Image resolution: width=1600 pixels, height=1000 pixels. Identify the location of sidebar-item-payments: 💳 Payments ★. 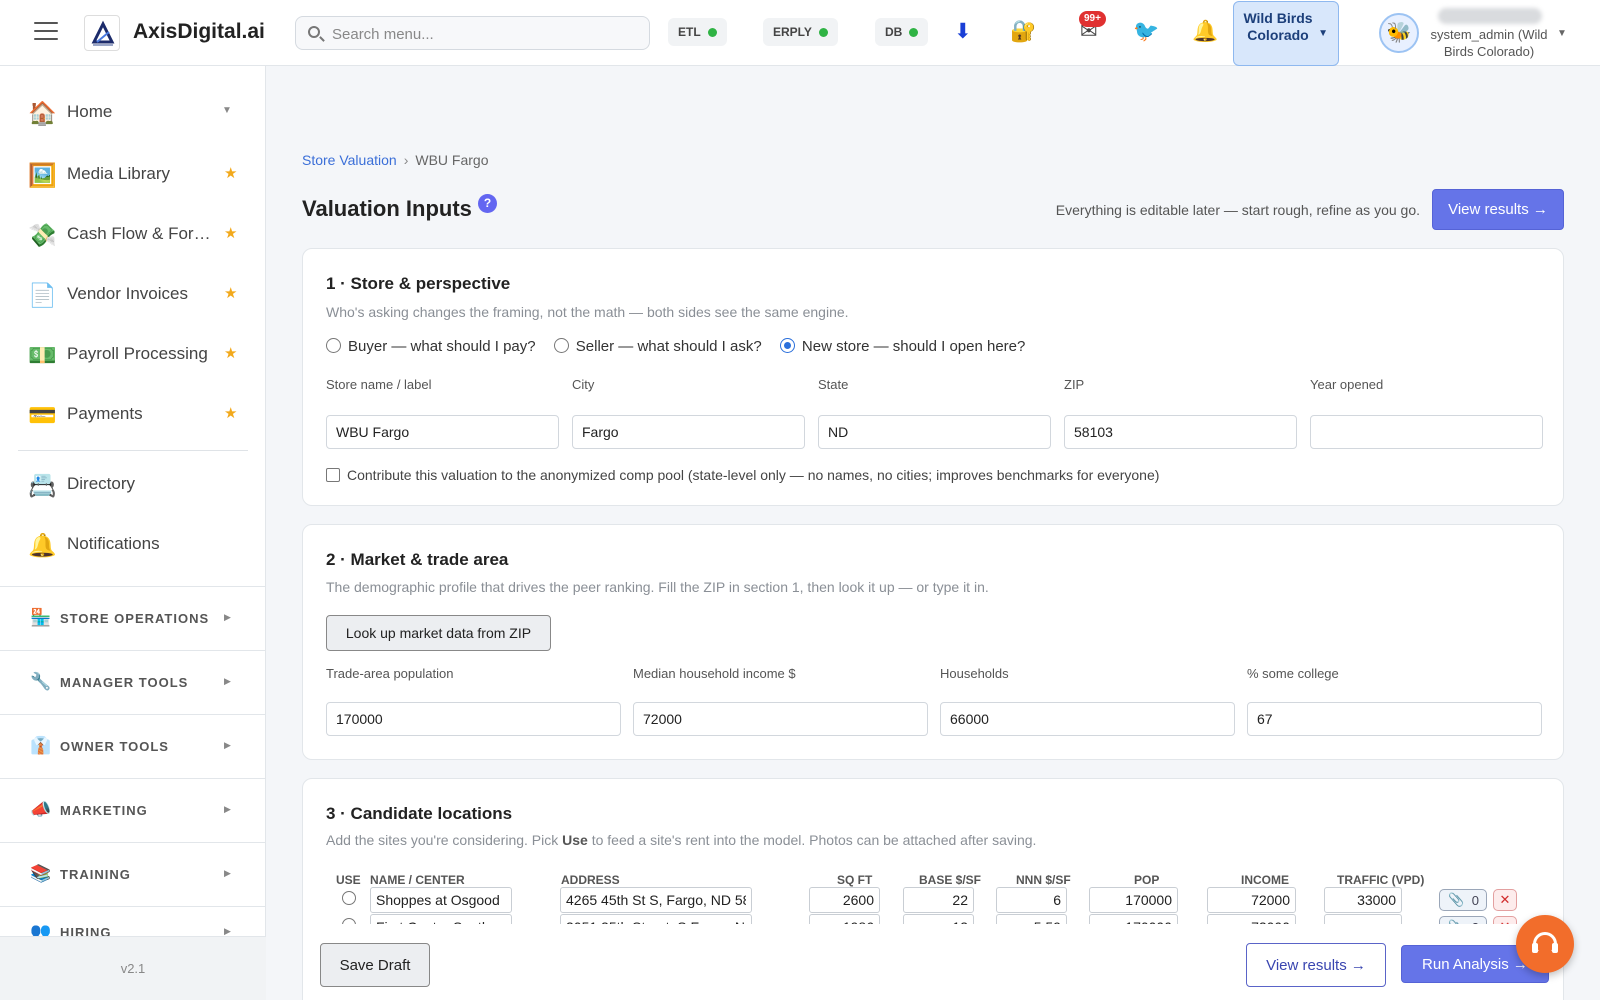
(133, 415).